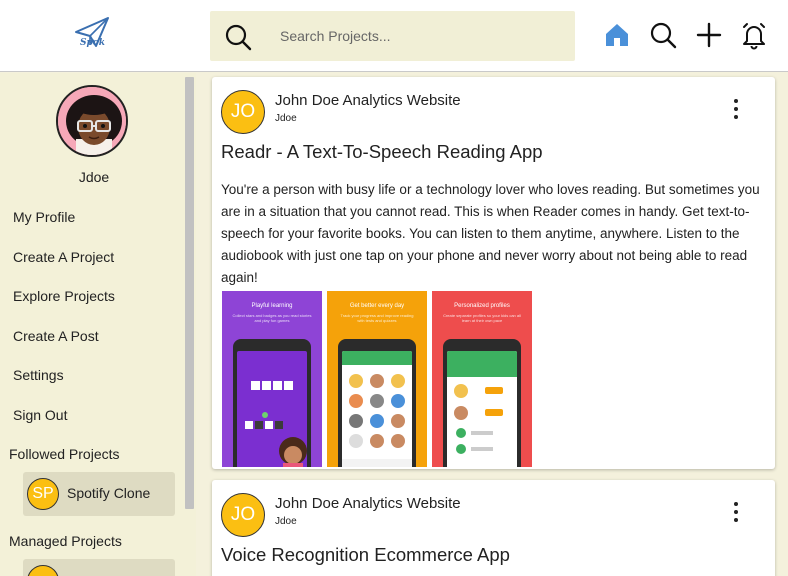 The width and height of the screenshot is (788, 576). What do you see at coordinates (56, 336) in the screenshot?
I see `nav-create-post: Create A Post` at bounding box center [56, 336].